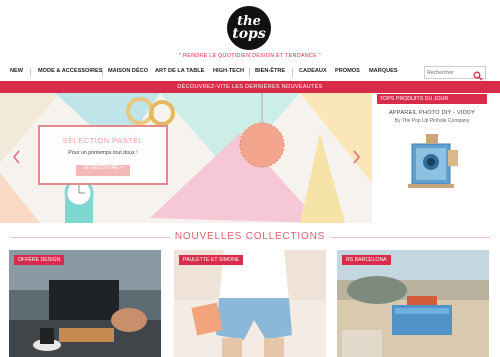  What do you see at coordinates (432, 113) in the screenshot?
I see `product-title: APPAREIL PHOTO DIY - VIDDY` at bounding box center [432, 113].